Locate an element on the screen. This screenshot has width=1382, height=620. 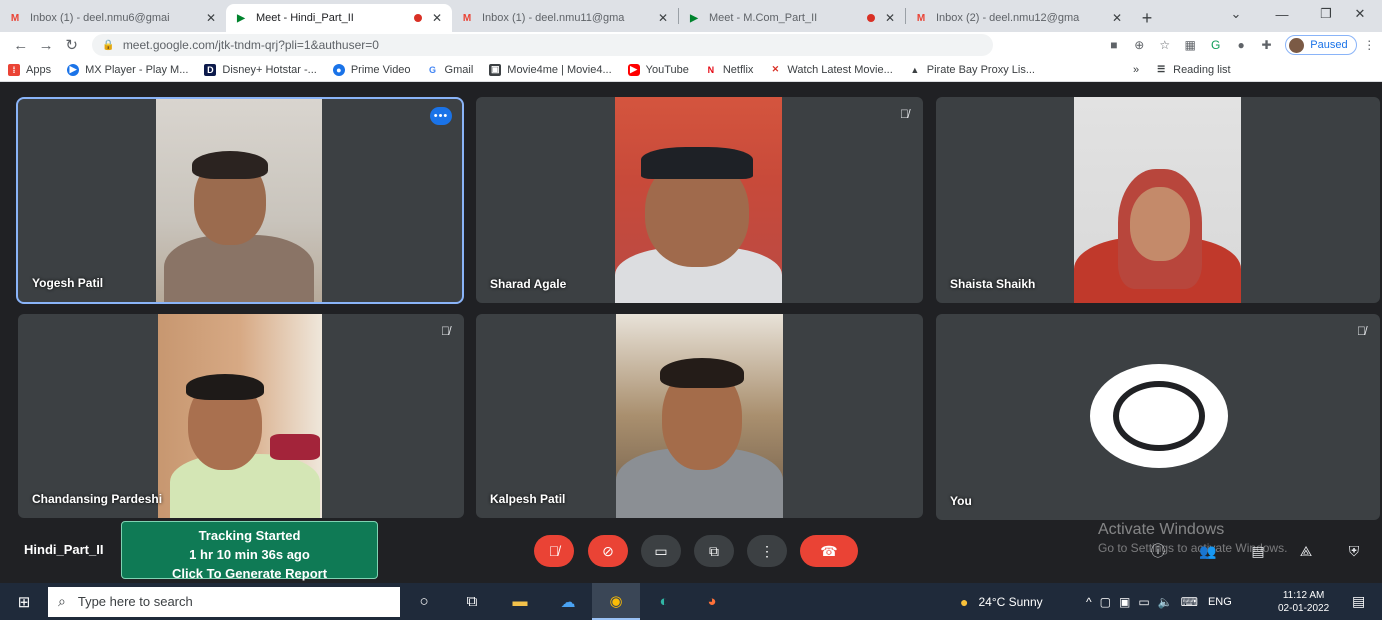
task-view-icon: ⧉ is located at coordinates (472, 601).